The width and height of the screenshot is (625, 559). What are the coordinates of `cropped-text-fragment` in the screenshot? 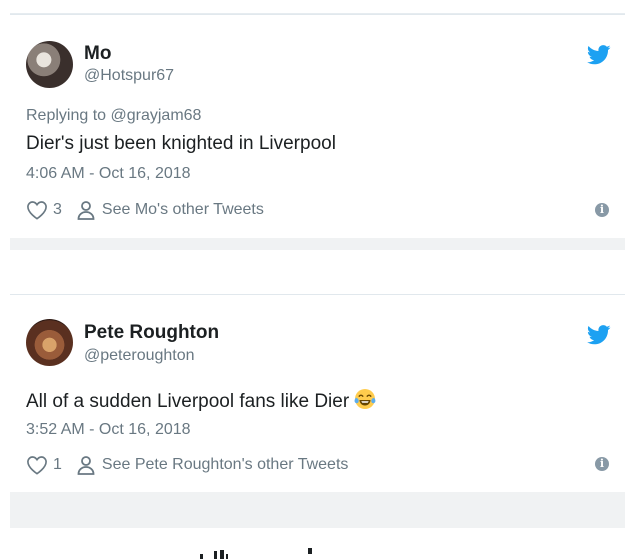 It's located at (260, 553).